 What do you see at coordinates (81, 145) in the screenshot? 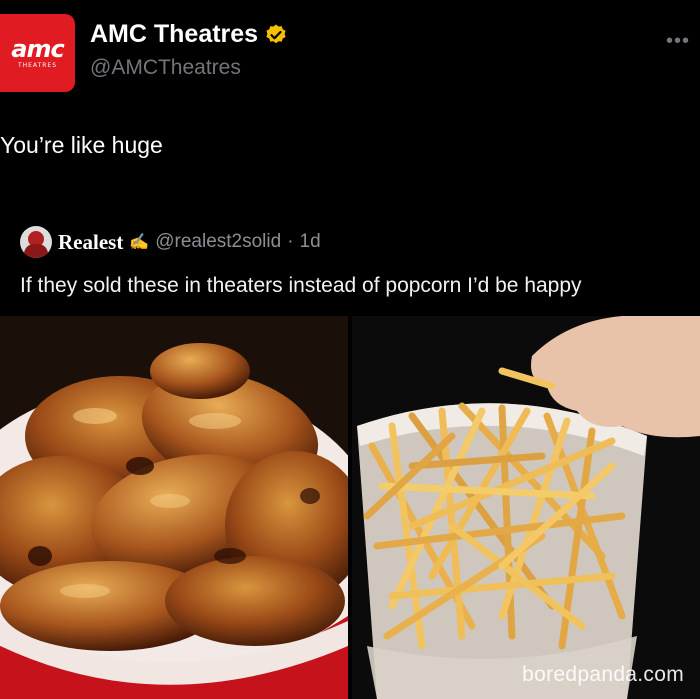
I see `tweet-text: You’re like huge` at bounding box center [81, 145].